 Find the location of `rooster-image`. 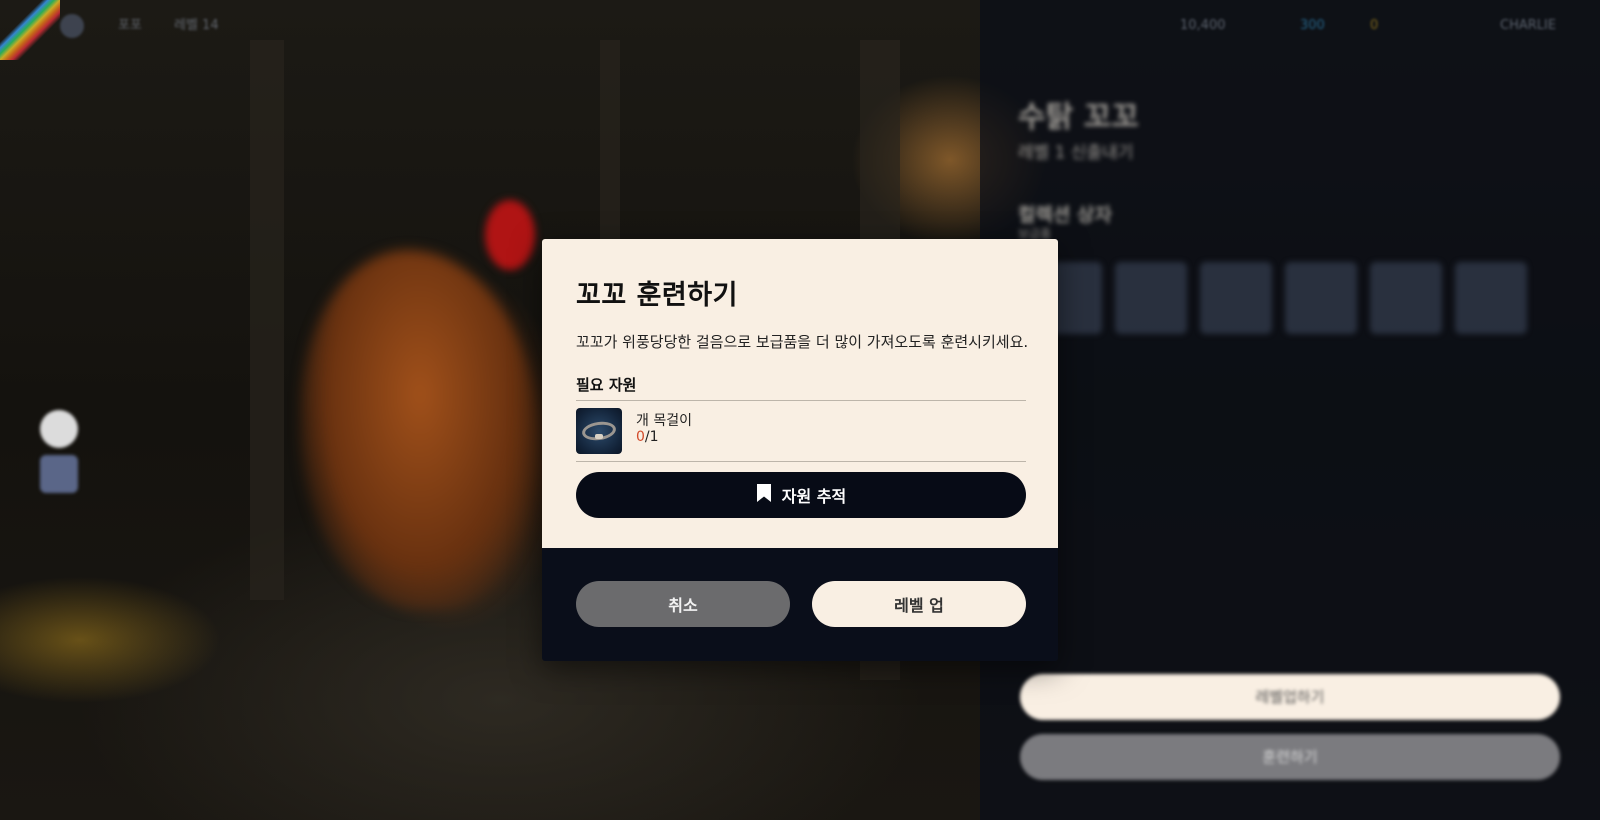

rooster-image is located at coordinates (420, 430).